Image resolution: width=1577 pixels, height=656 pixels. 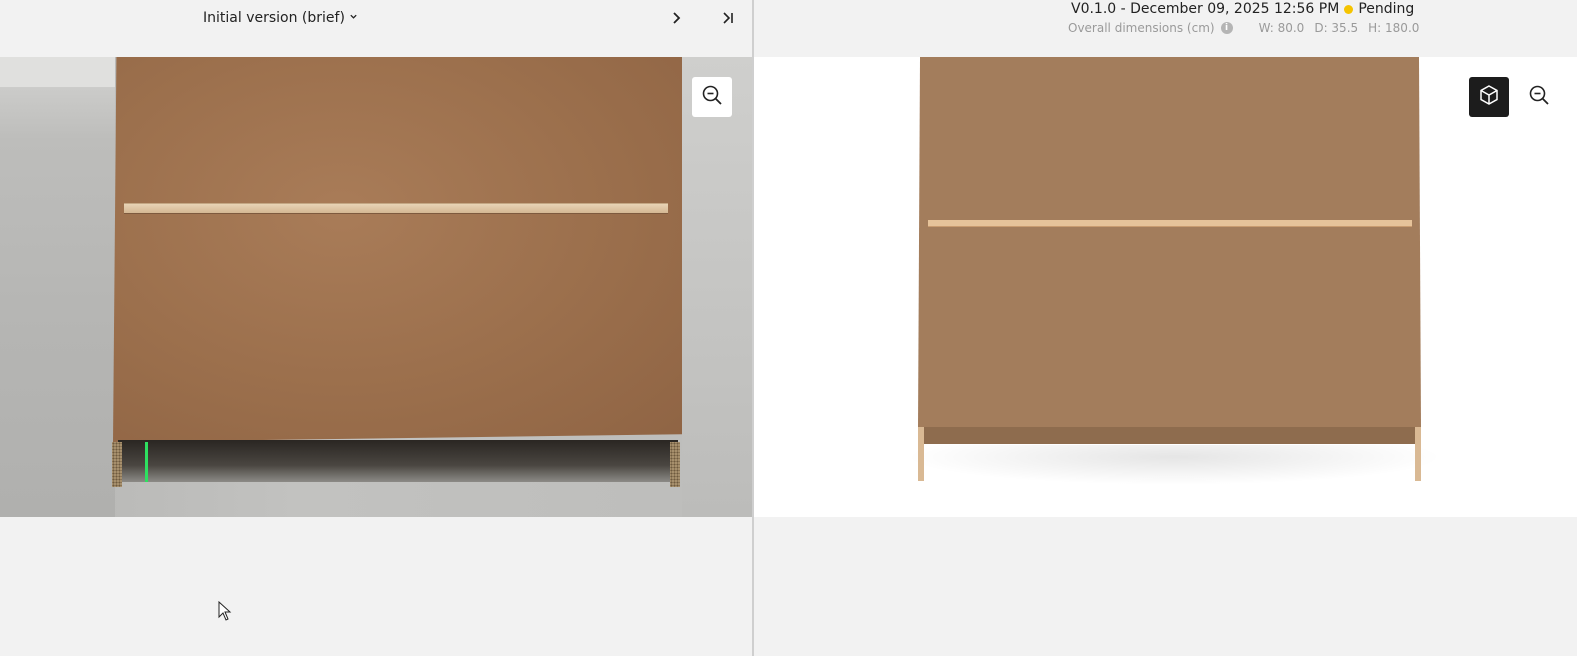 I want to click on chevron-right-icon, so click(x=676, y=19).